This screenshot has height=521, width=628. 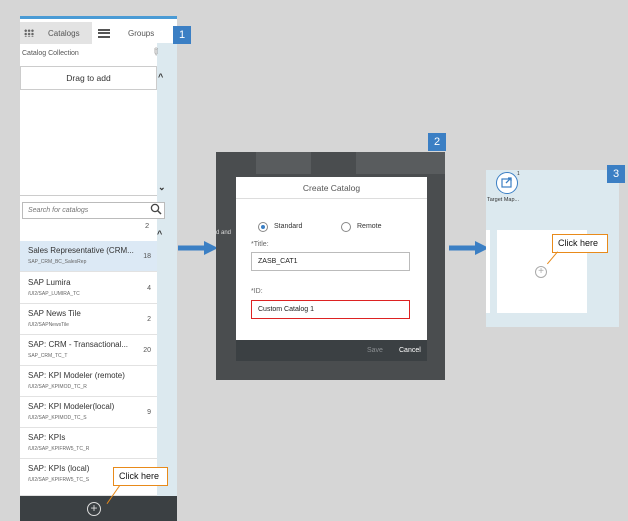 What do you see at coordinates (346, 227) in the screenshot?
I see `radio-remote` at bounding box center [346, 227].